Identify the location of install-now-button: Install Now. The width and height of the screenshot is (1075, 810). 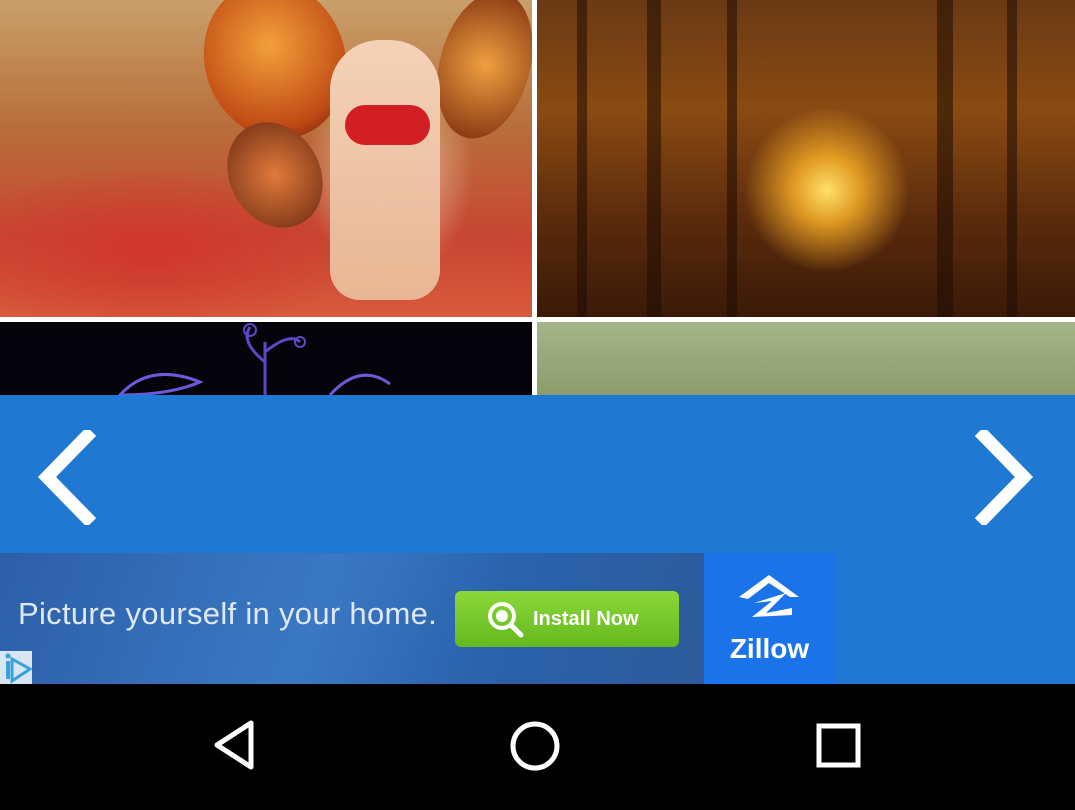
(567, 619).